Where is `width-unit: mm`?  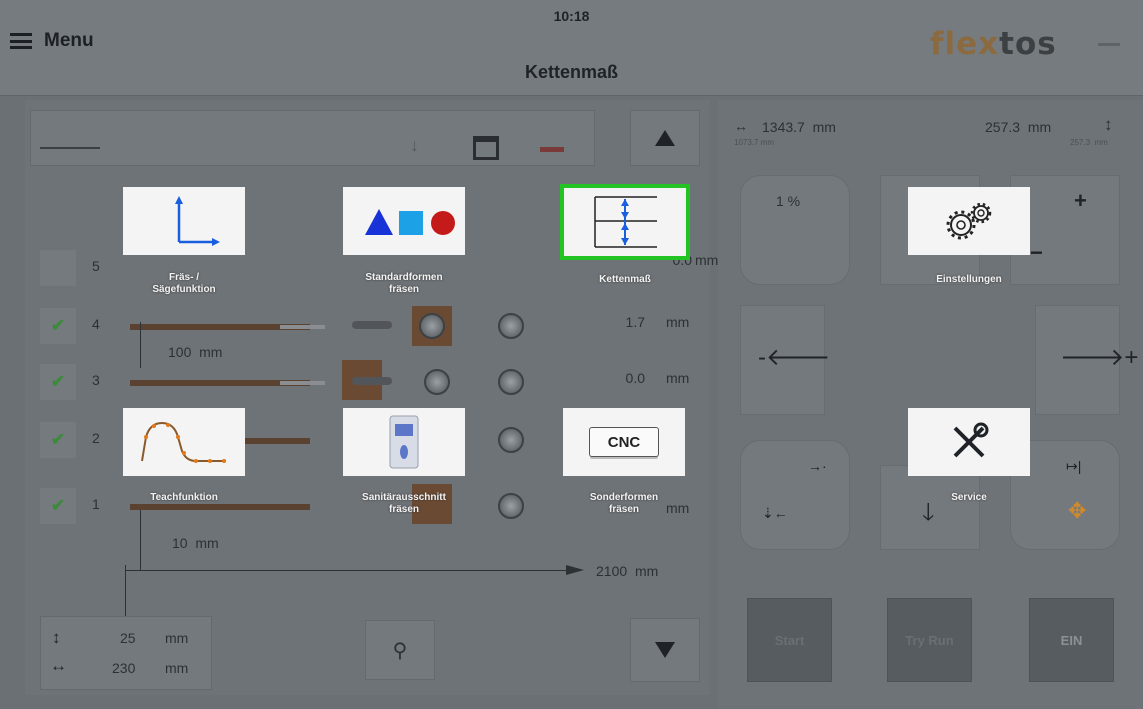
width-unit: mm is located at coordinates (177, 668).